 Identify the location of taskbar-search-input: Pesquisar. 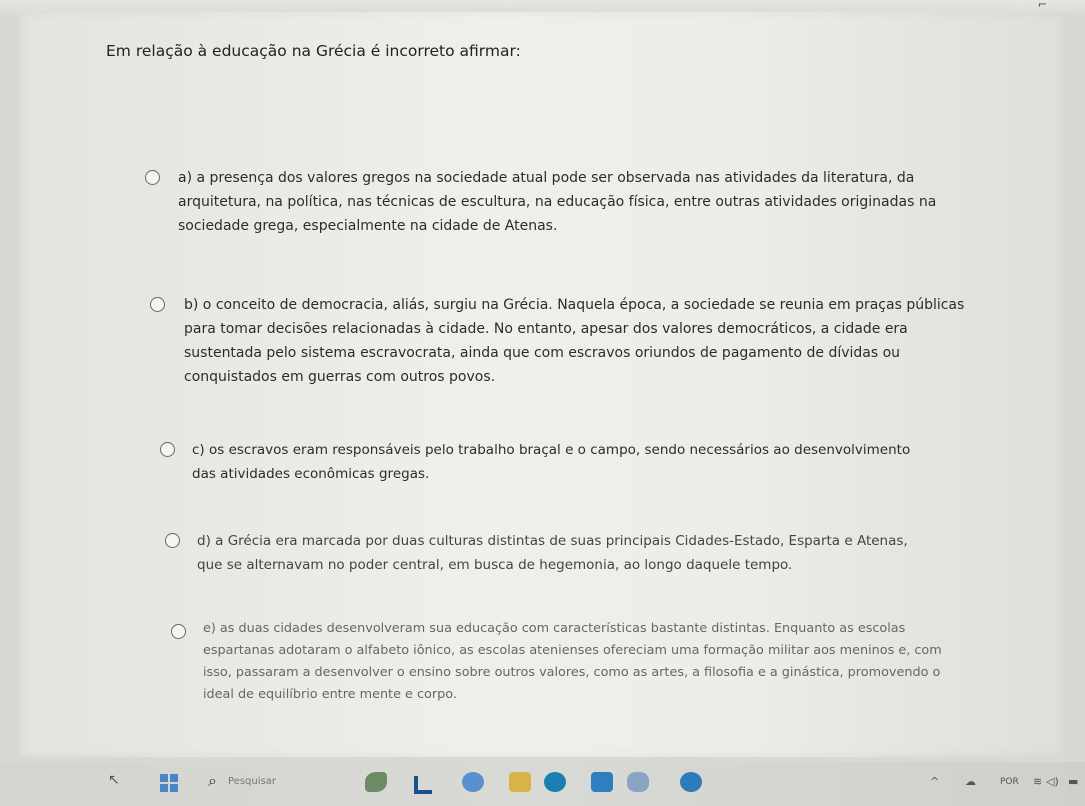
(252, 781).